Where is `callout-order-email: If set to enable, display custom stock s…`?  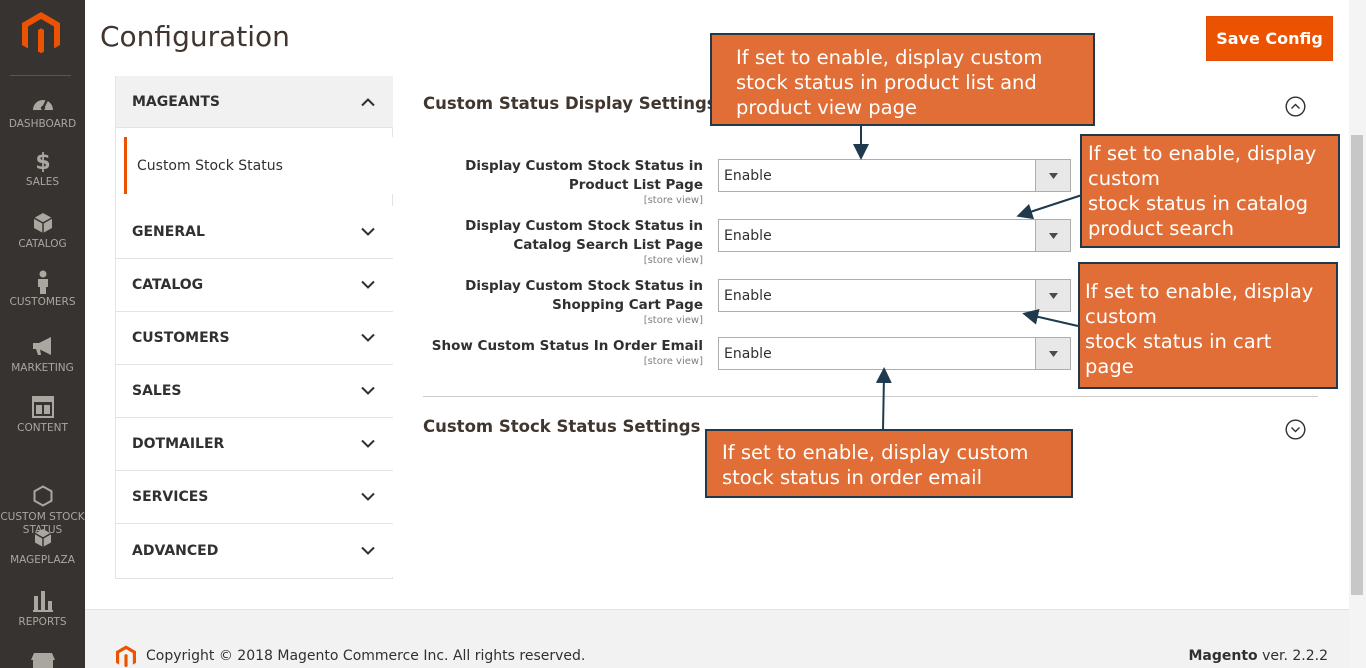 callout-order-email: If set to enable, display custom stock s… is located at coordinates (889, 463).